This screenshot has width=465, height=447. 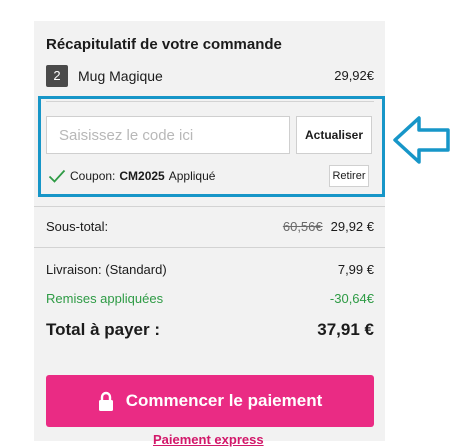 I want to click on total-value: 37,91 €, so click(x=345, y=329).